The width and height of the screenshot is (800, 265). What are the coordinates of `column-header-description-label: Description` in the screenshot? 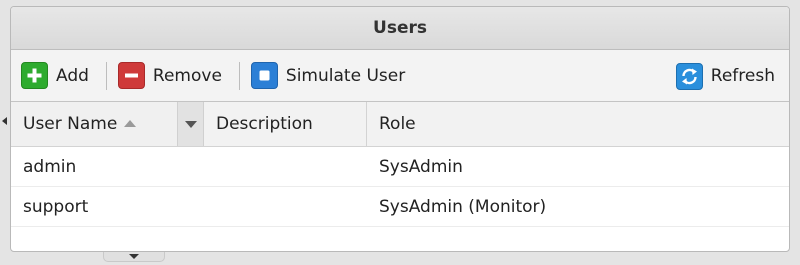 It's located at (264, 124).